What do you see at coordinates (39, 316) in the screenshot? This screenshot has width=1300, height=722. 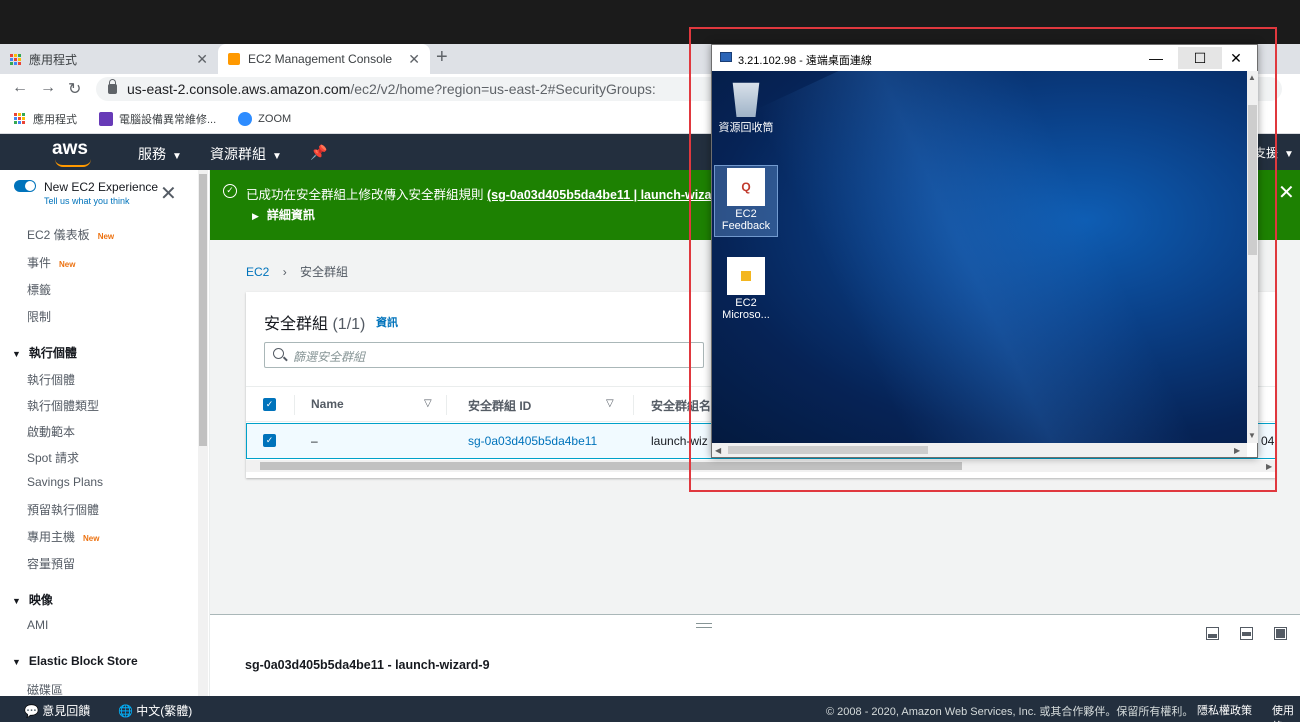 I see `sidebar-item-limits: 限制` at bounding box center [39, 316].